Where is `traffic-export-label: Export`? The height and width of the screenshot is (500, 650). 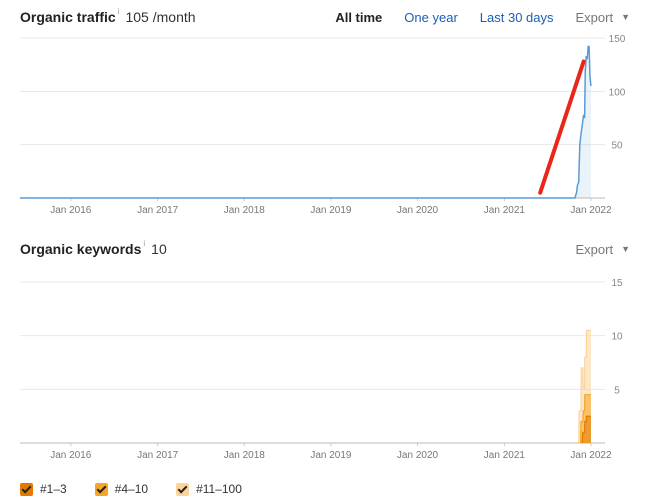 traffic-export-label: Export is located at coordinates (594, 17).